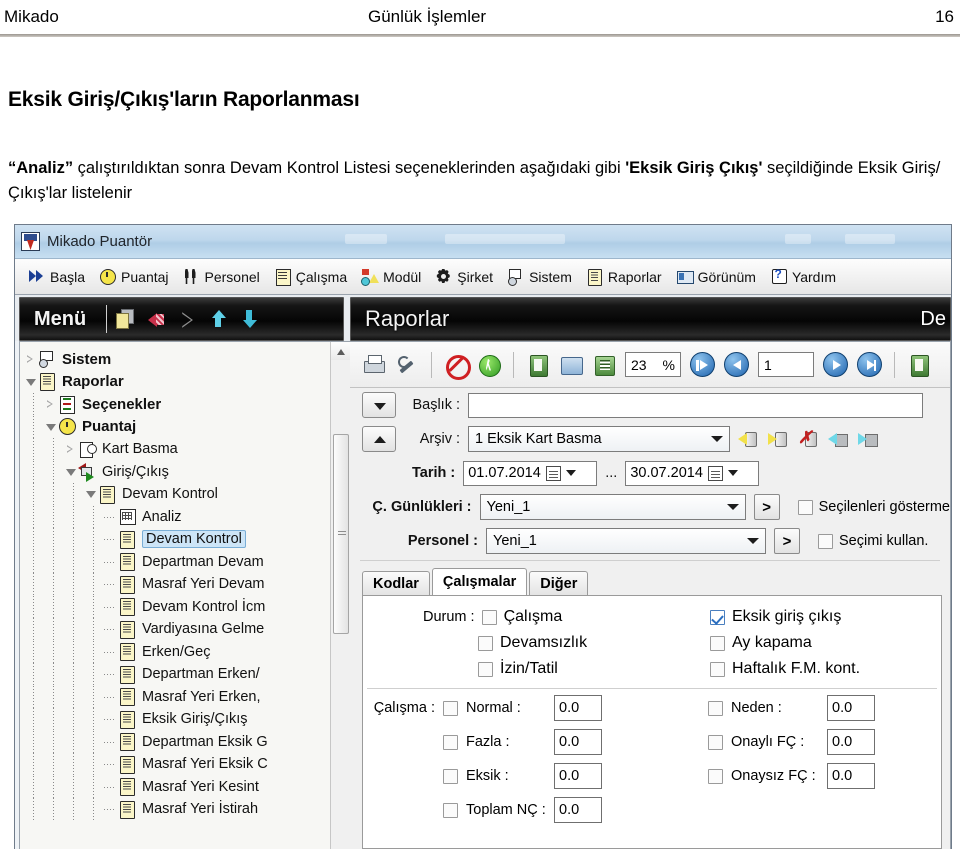 The width and height of the screenshot is (960, 849). What do you see at coordinates (825, 541) in the screenshot?
I see `secimi-kullan-checkbox` at bounding box center [825, 541].